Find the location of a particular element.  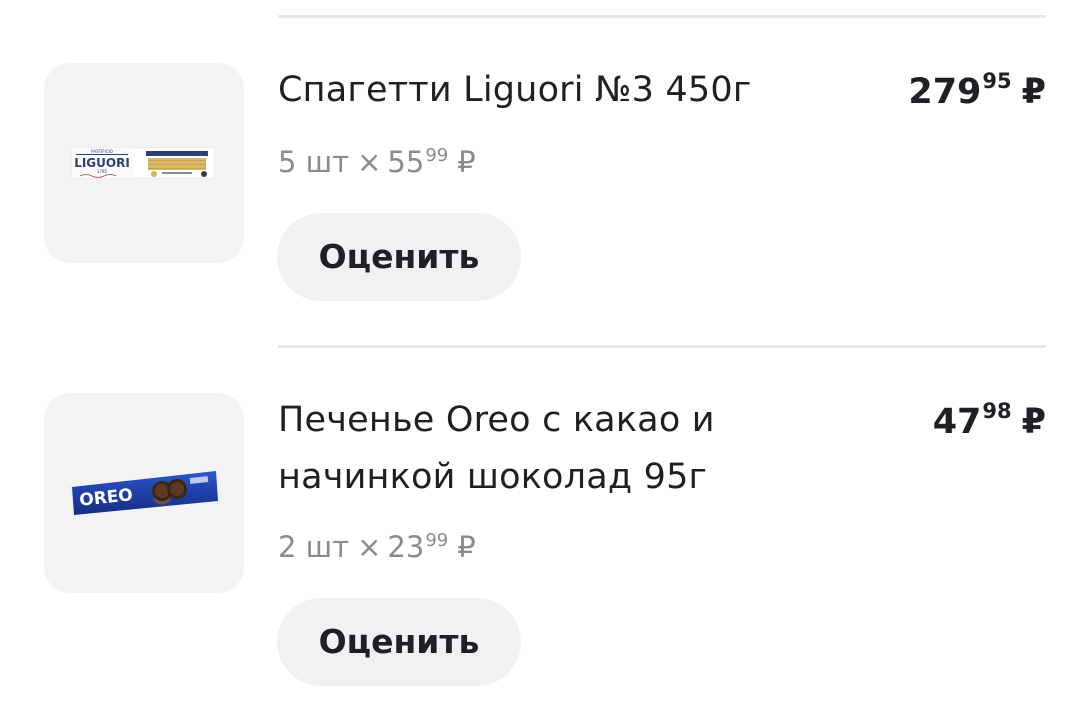

product-title: Спагетти Liguori №3 450г is located at coordinates (548, 90).